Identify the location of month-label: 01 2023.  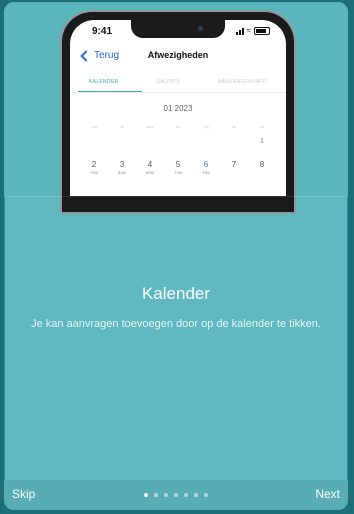
(178, 108).